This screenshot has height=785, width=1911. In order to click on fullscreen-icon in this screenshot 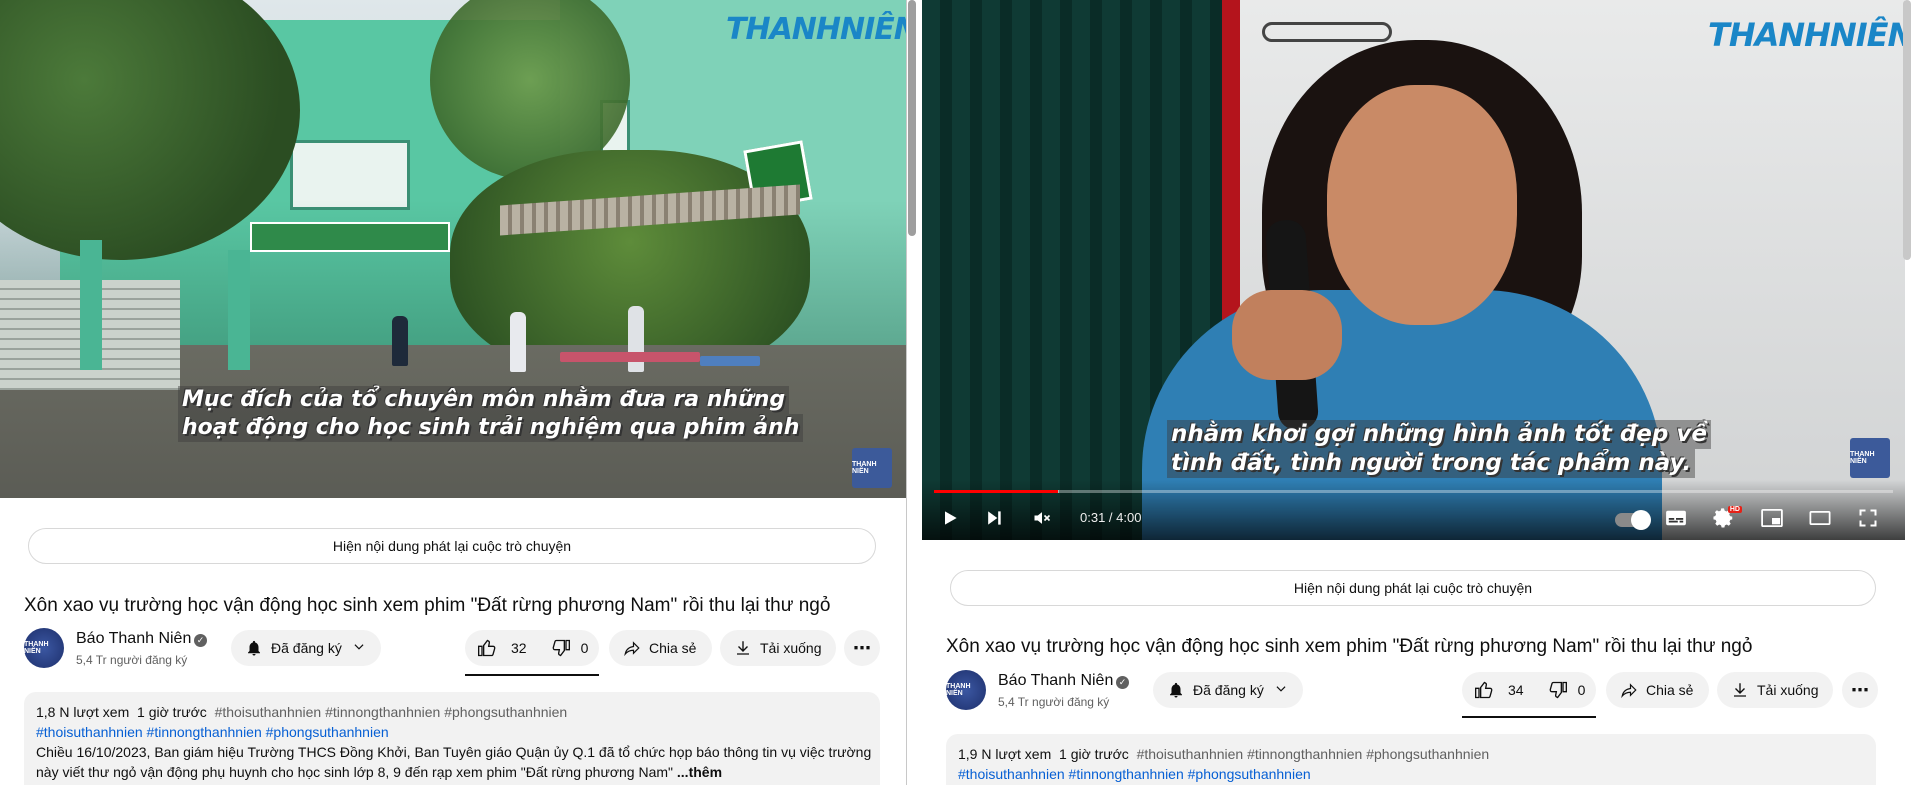, I will do `click(1868, 520)`.